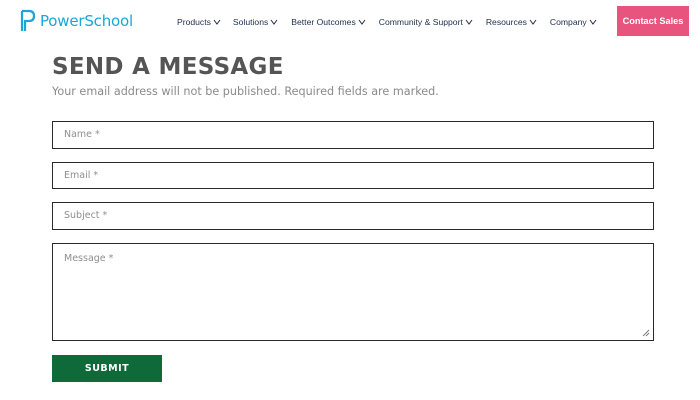  I want to click on powerschool-logo: PowerSchool, so click(76, 21).